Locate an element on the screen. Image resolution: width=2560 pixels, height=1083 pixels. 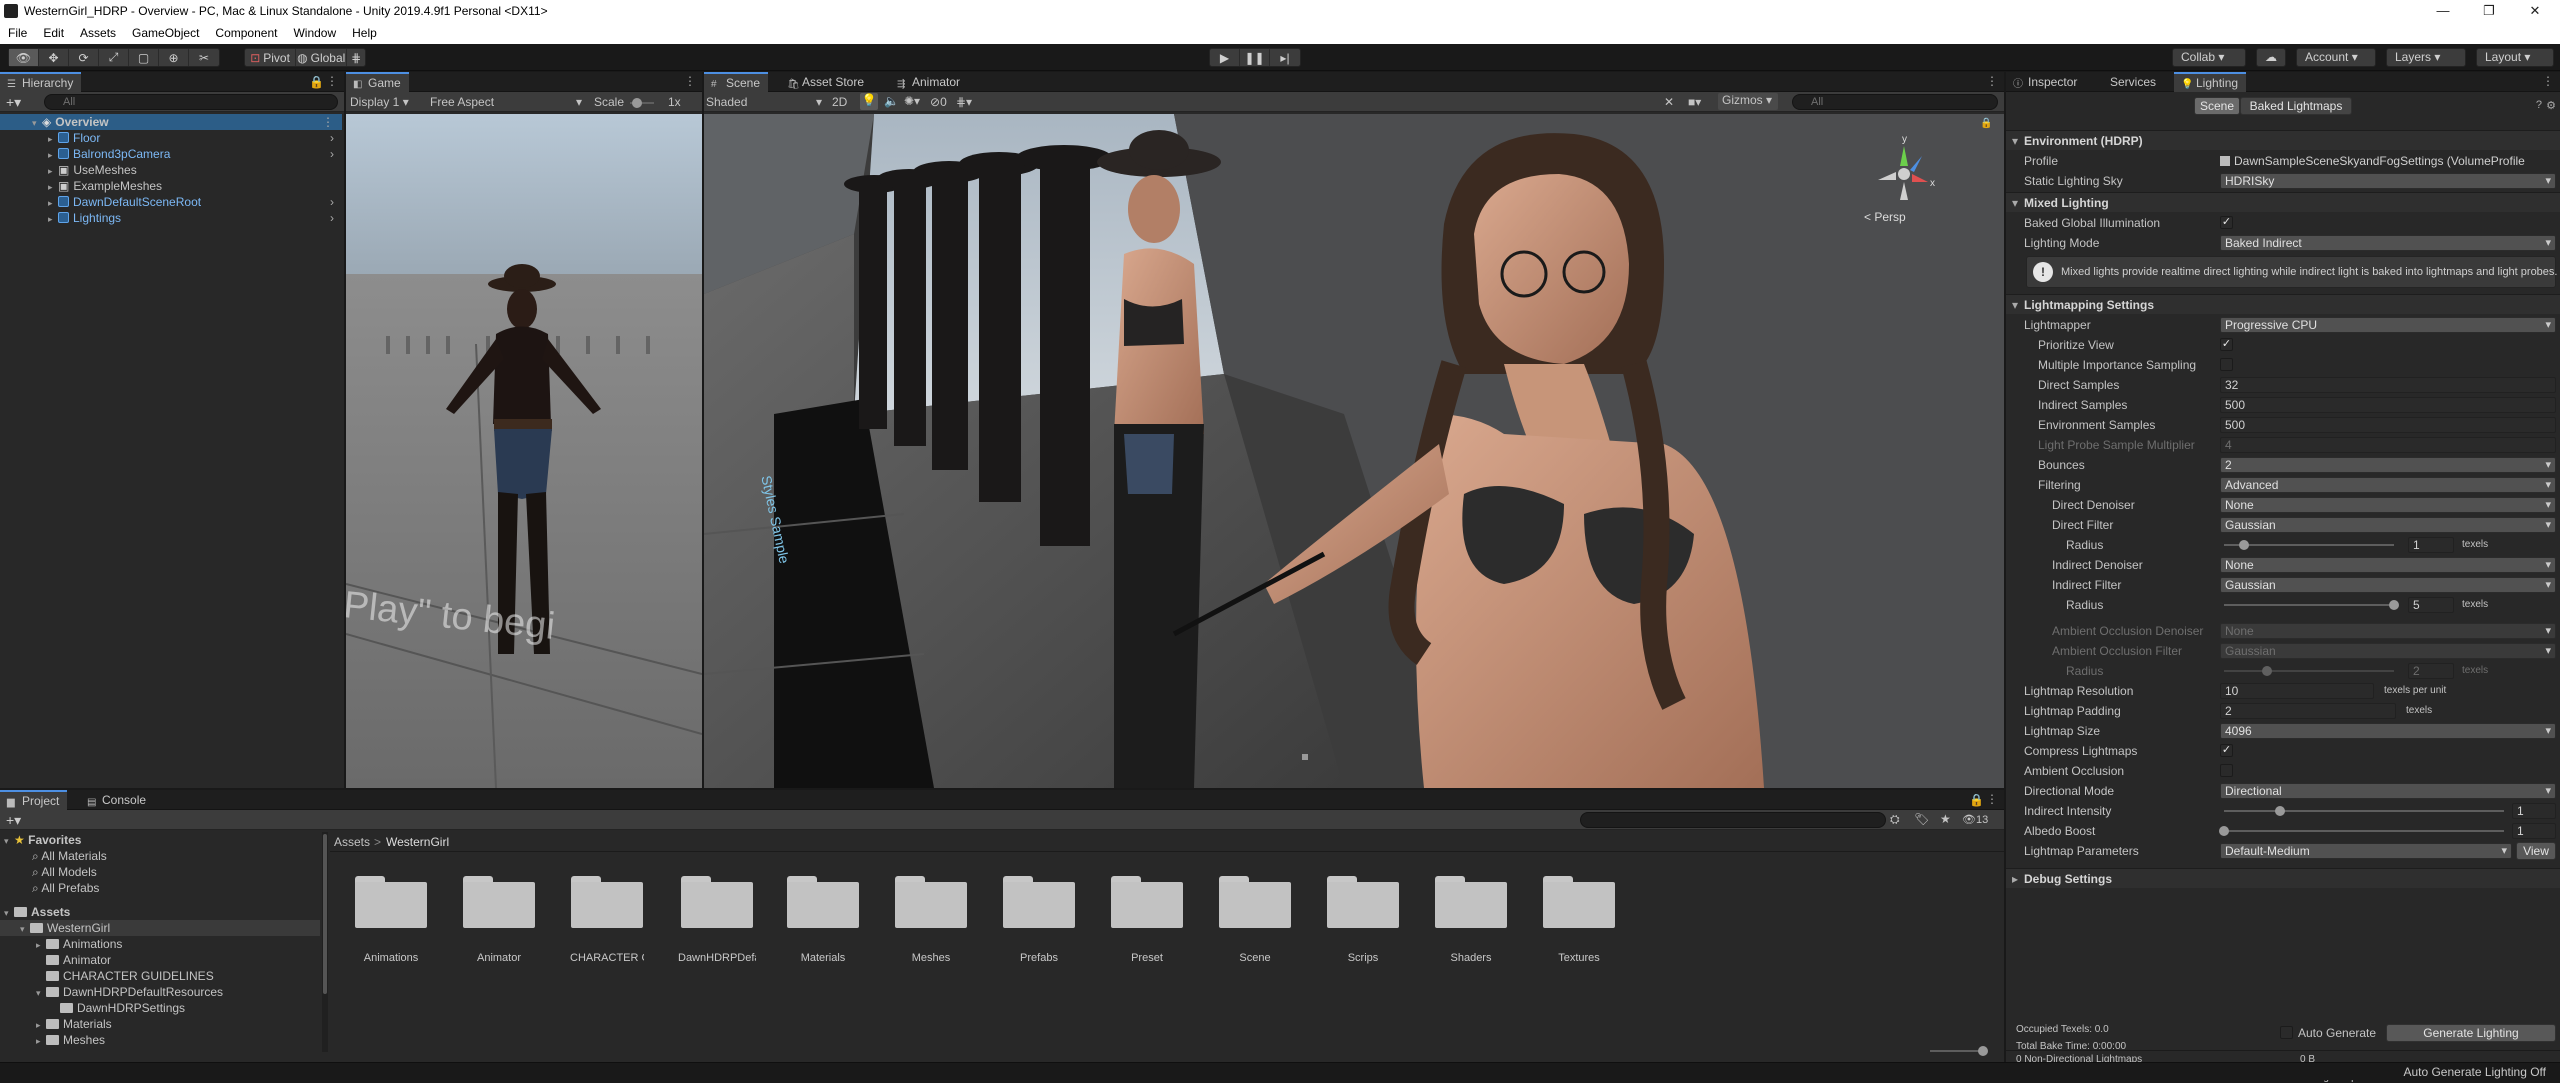
tree-animator: Animator is located at coordinates (160, 960).